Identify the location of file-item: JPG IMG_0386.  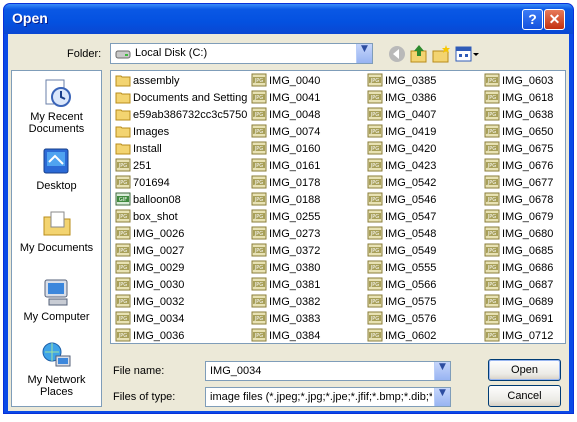
(401, 98).